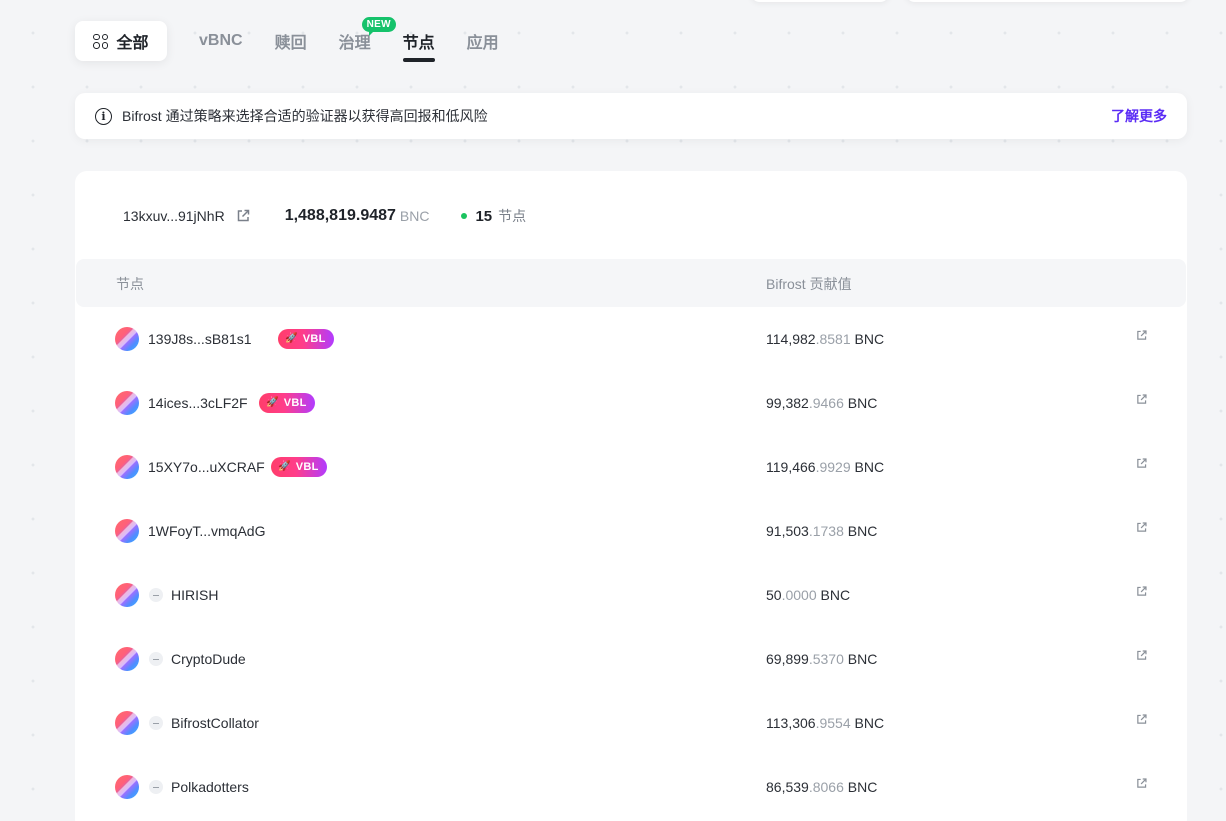 Image resolution: width=1226 pixels, height=821 pixels. I want to click on header-node: 节点, so click(130, 284).